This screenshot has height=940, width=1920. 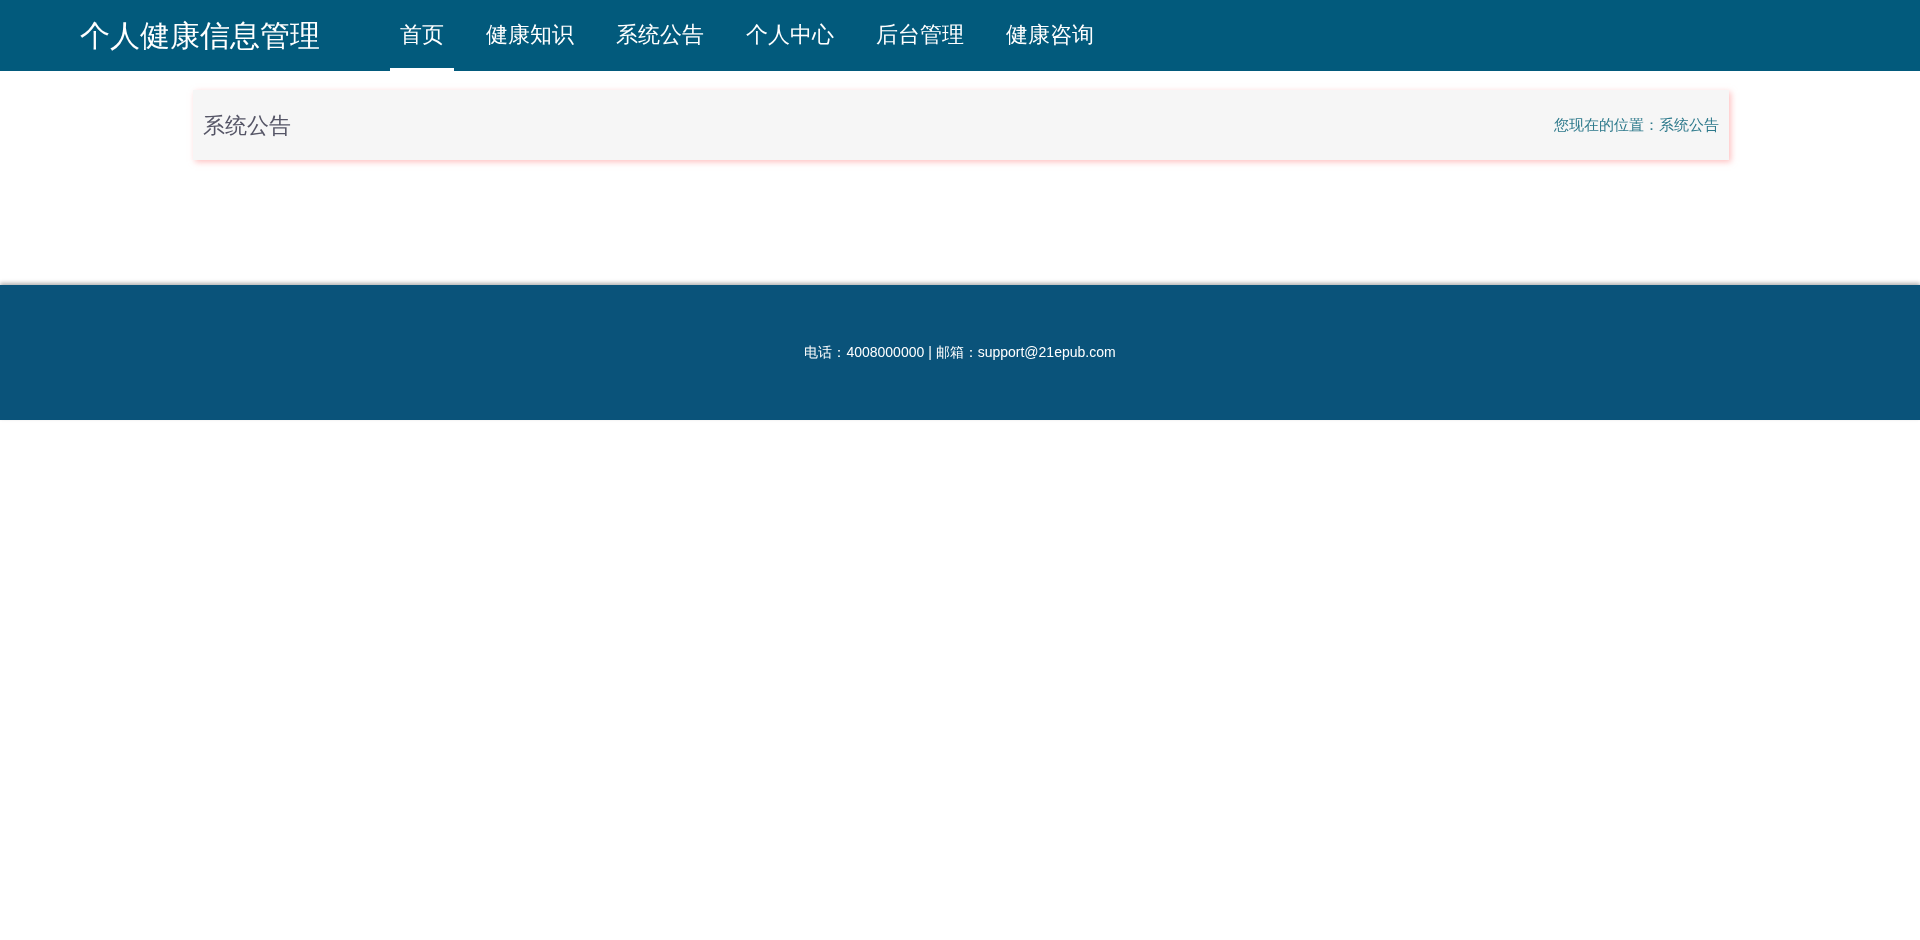 What do you see at coordinates (247, 125) in the screenshot?
I see `page-title: 系统公告` at bounding box center [247, 125].